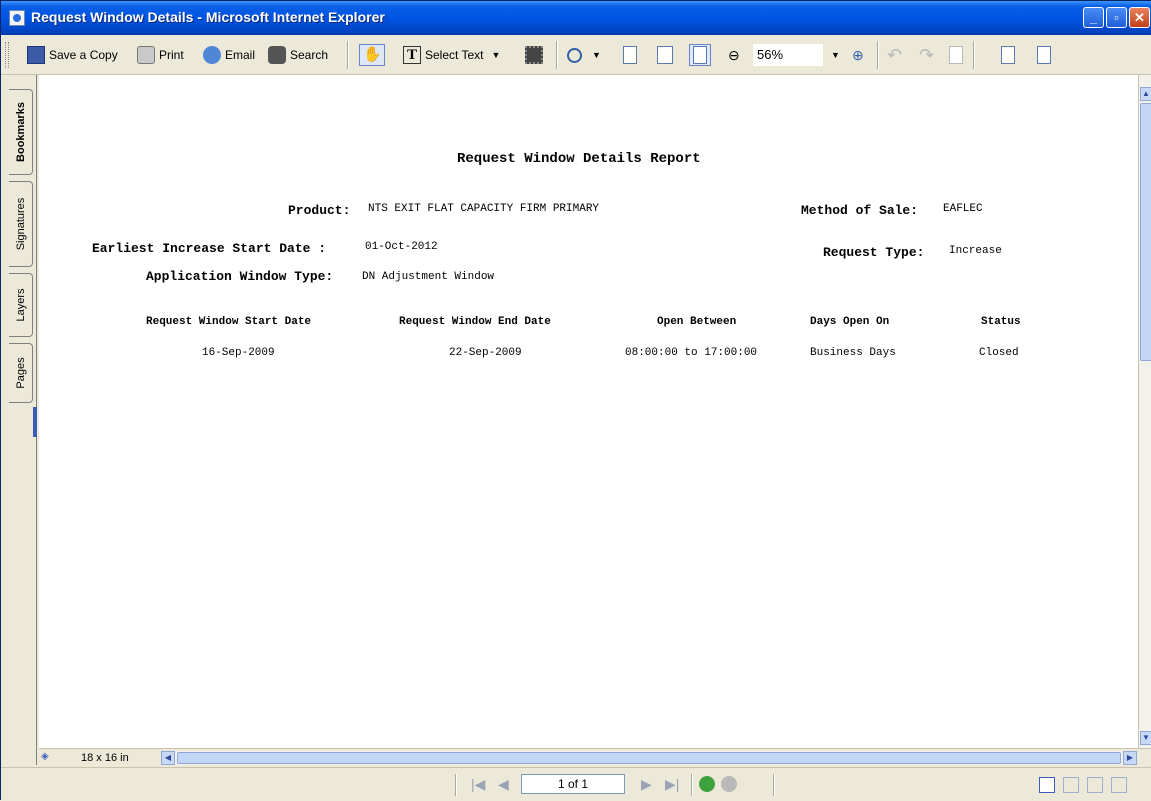  I want to click on application-window-label: Application Window Type:, so click(240, 276).